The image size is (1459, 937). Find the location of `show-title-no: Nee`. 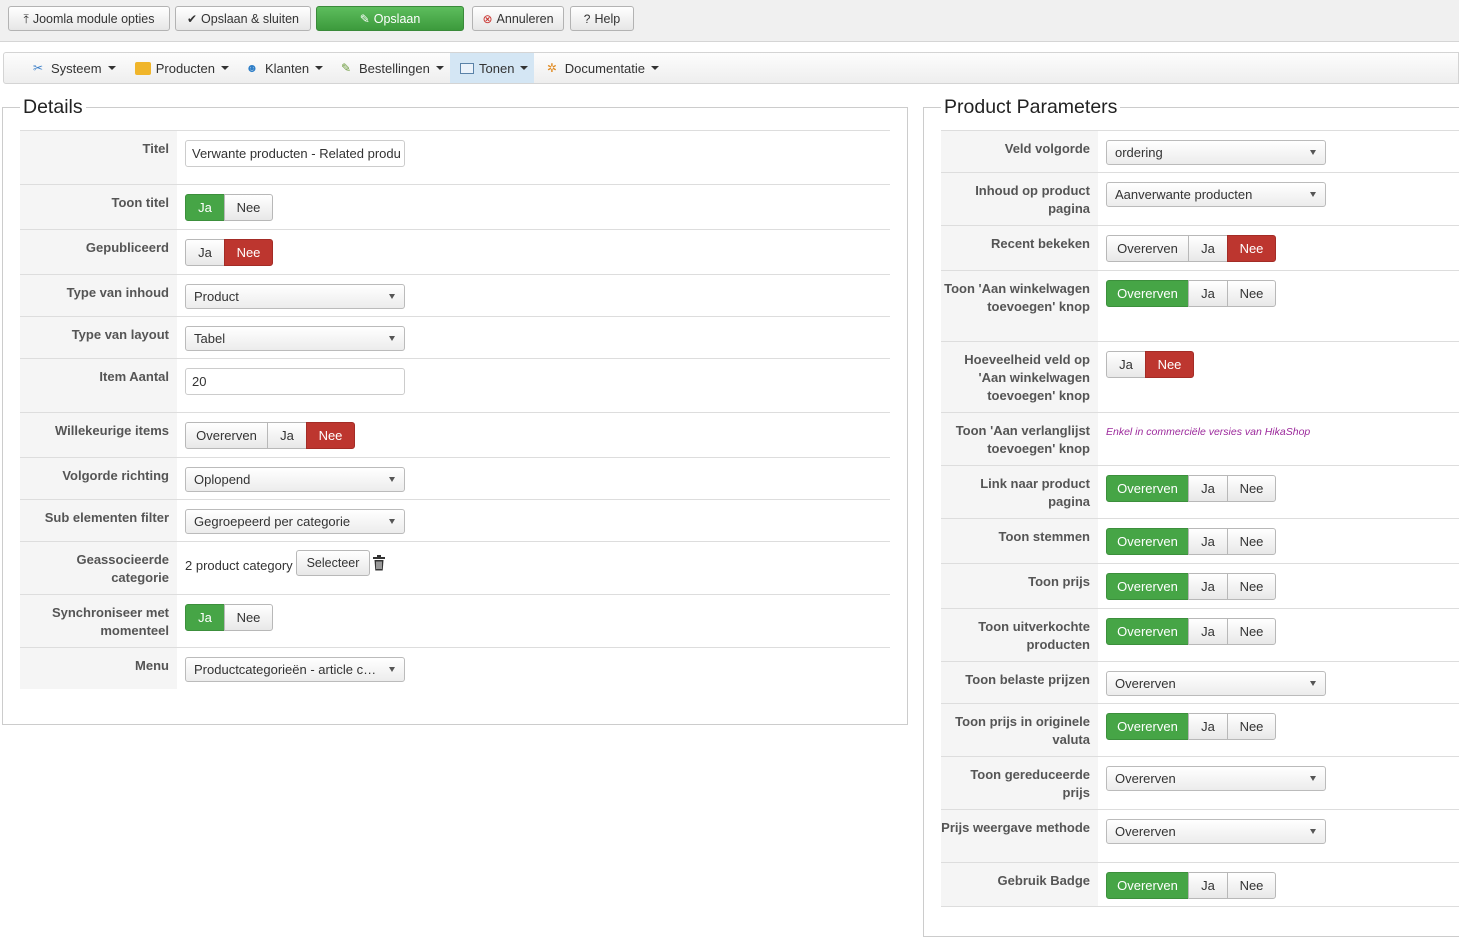

show-title-no: Nee is located at coordinates (248, 207).